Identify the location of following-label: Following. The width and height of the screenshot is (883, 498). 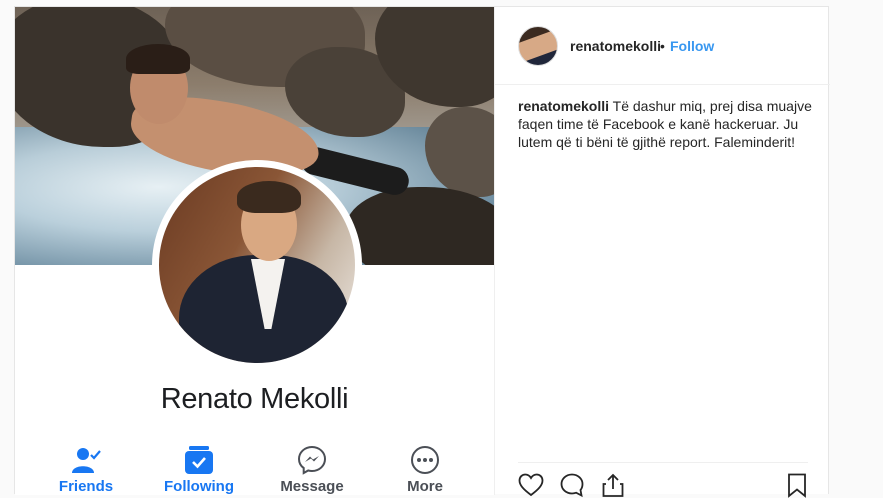
(199, 486).